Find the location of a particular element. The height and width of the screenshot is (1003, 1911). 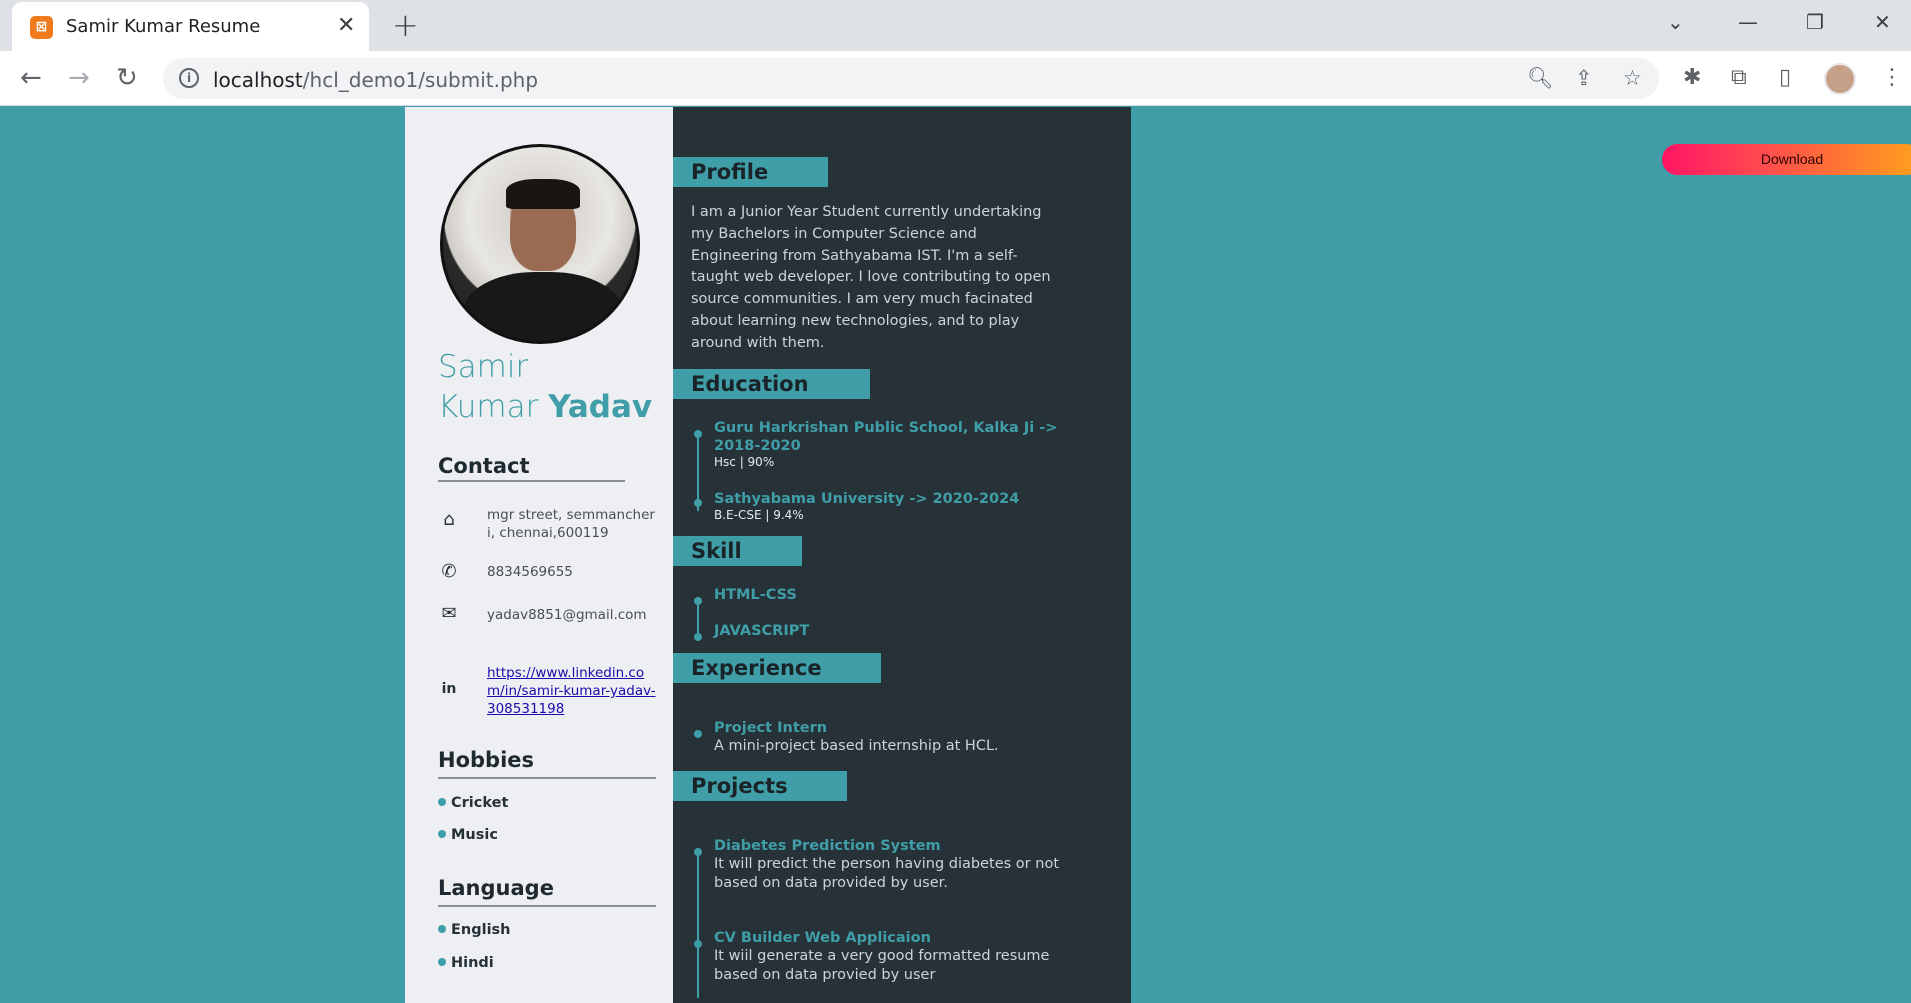

browser-tab: ⊠ Samir Kumar Resume ✕ is located at coordinates (190, 26).